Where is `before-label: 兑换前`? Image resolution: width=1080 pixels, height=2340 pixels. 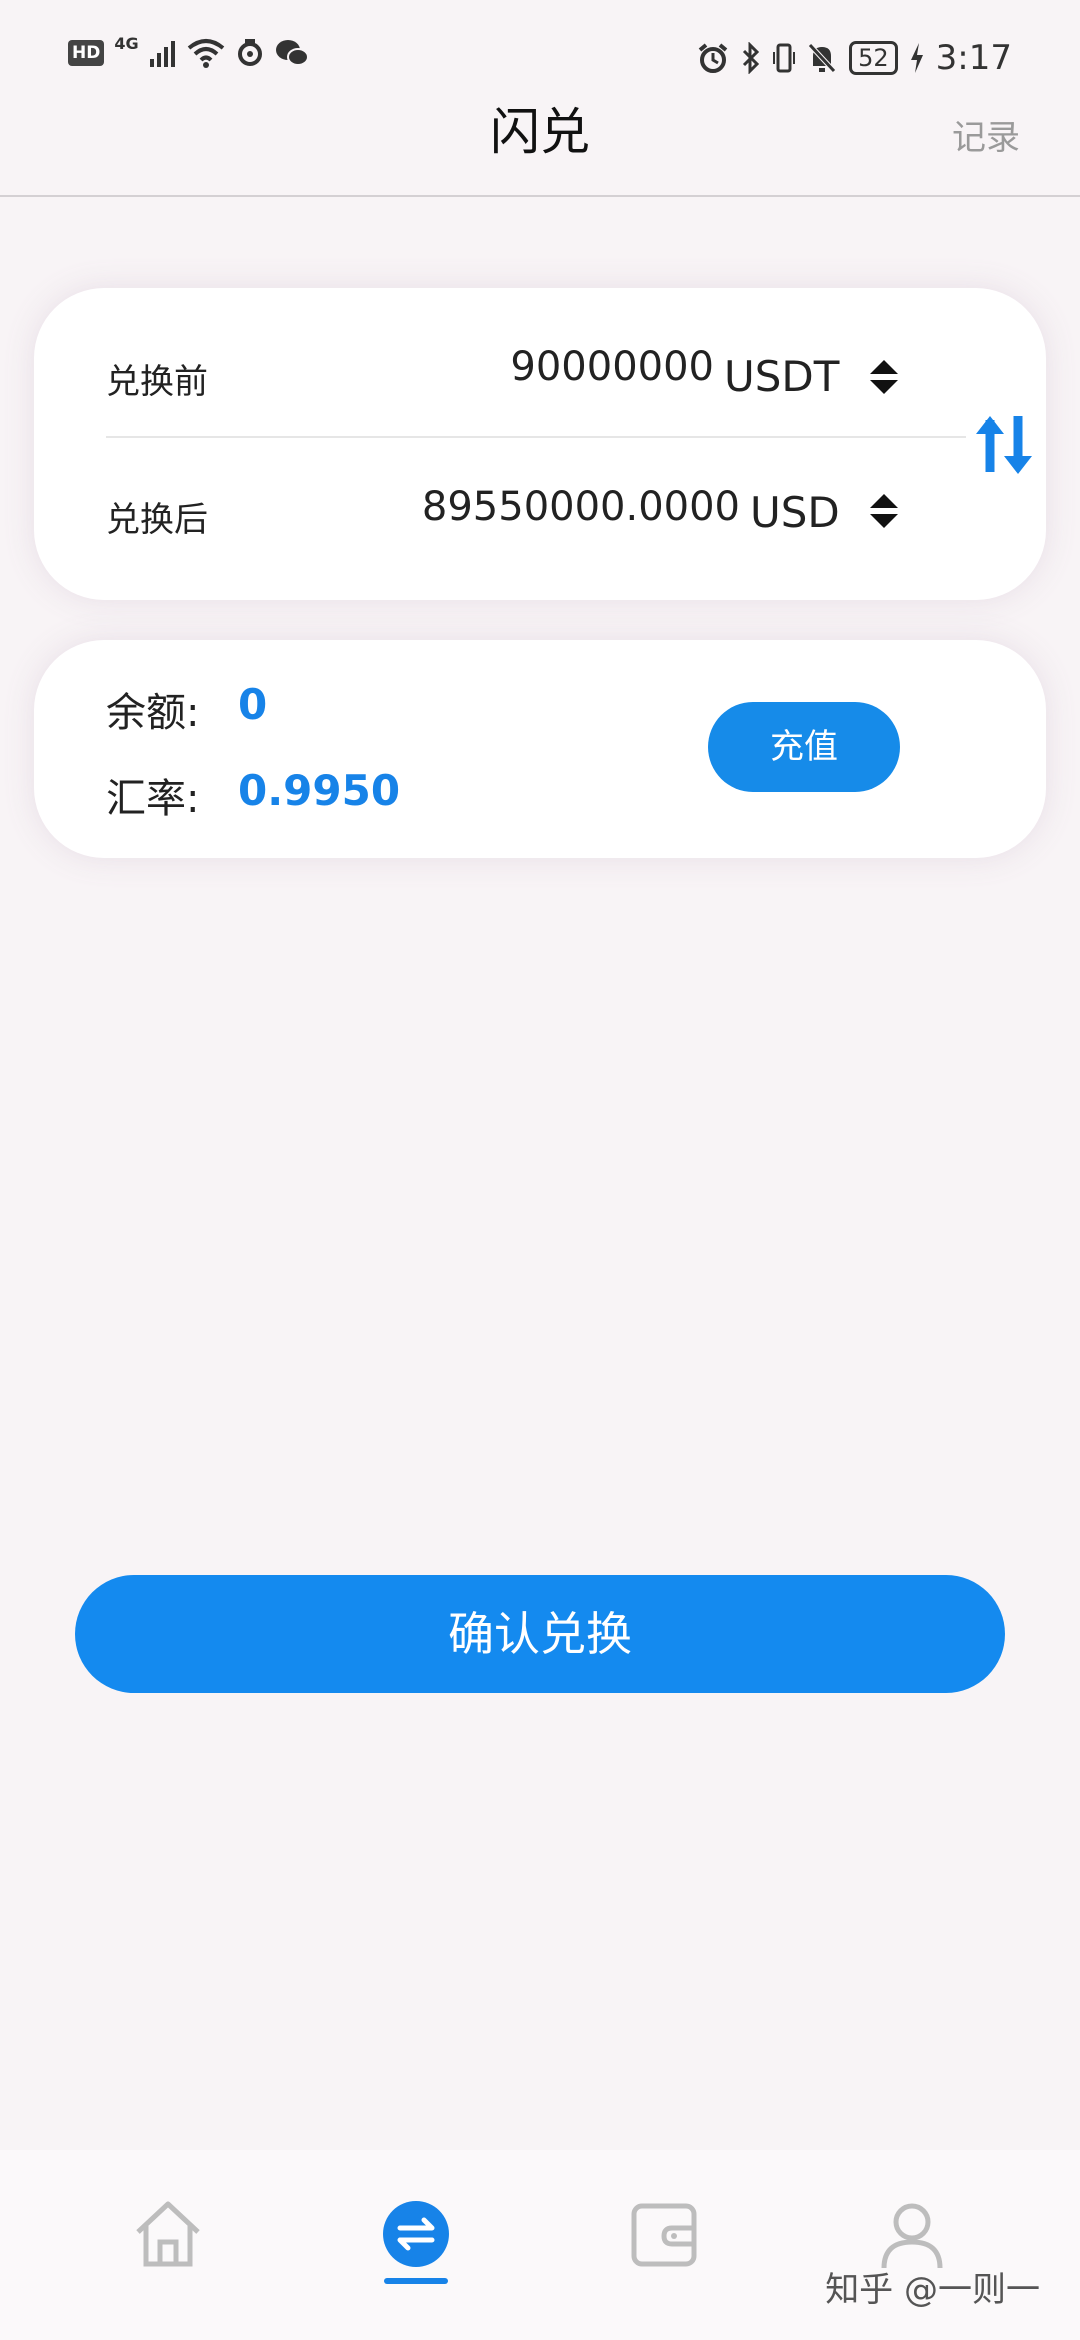
before-label: 兑换前 is located at coordinates (157, 382).